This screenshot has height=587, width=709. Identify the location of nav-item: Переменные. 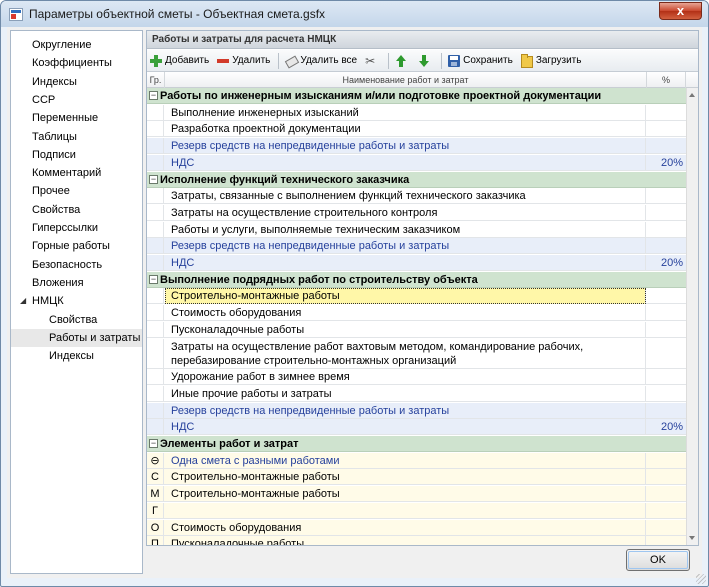
(76, 118).